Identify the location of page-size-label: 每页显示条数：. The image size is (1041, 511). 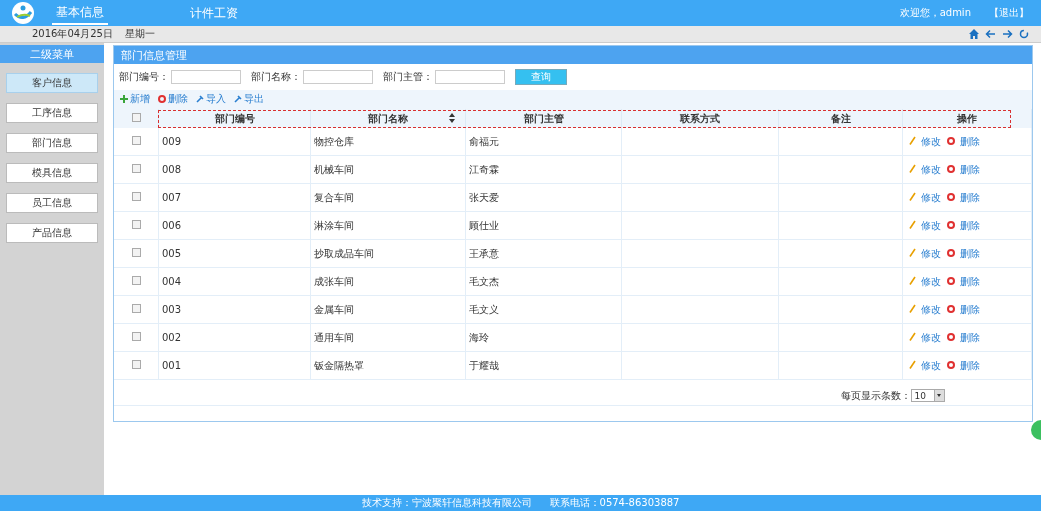
(875, 395).